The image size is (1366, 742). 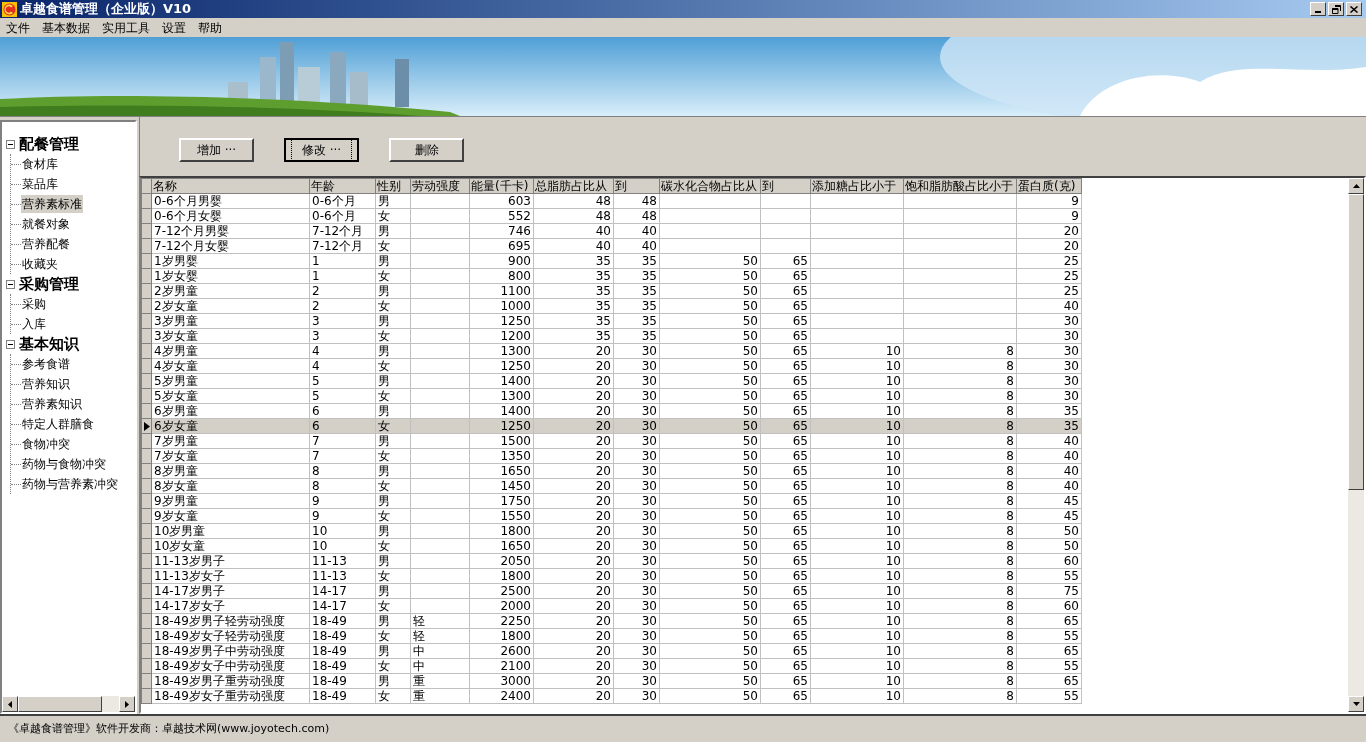 I want to click on table-cell: 695, so click(x=501, y=246).